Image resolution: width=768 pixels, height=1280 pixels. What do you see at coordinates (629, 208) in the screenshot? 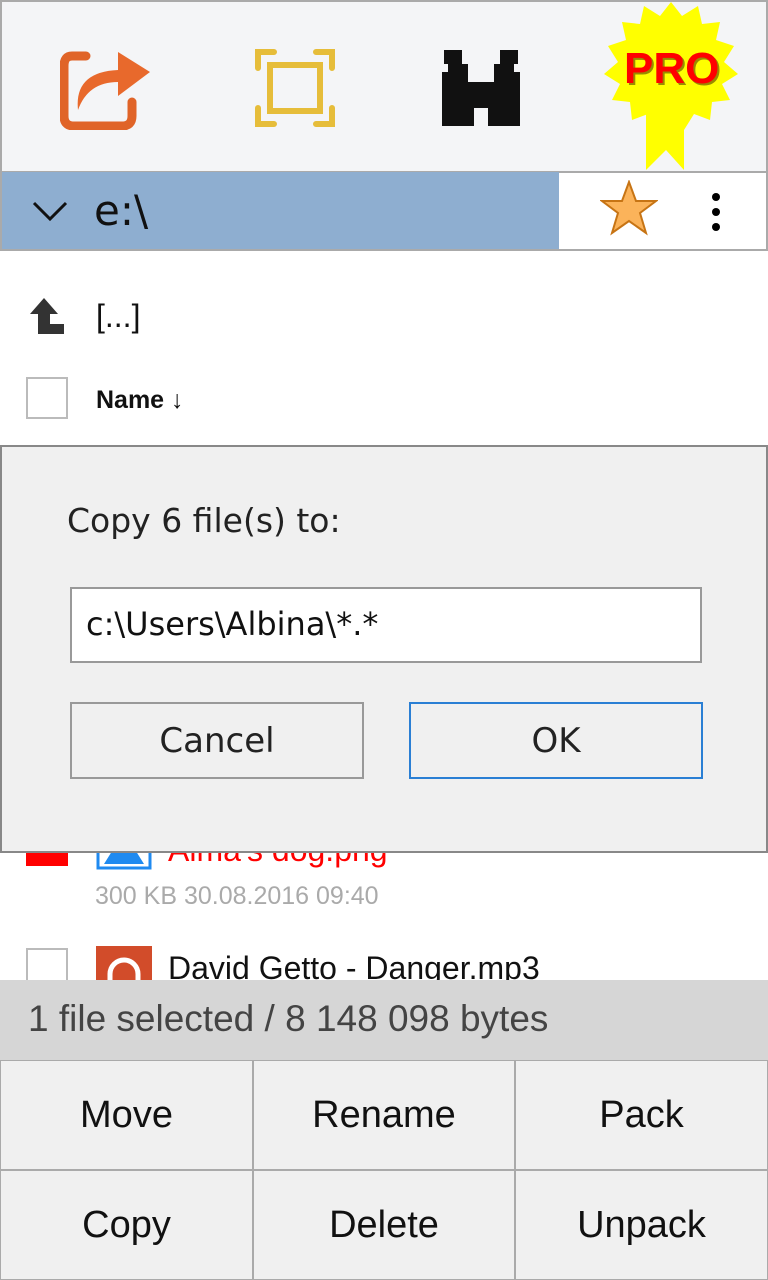
I see `star-icon` at bounding box center [629, 208].